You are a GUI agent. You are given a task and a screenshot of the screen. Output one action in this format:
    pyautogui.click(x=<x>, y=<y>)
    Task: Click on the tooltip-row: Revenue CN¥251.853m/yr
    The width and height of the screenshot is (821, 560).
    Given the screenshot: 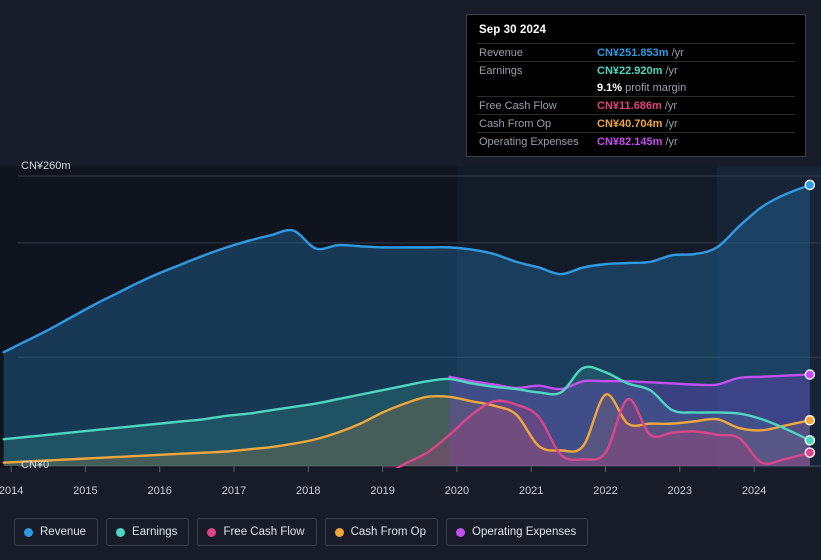 What is the action you would take?
    pyautogui.click(x=636, y=52)
    